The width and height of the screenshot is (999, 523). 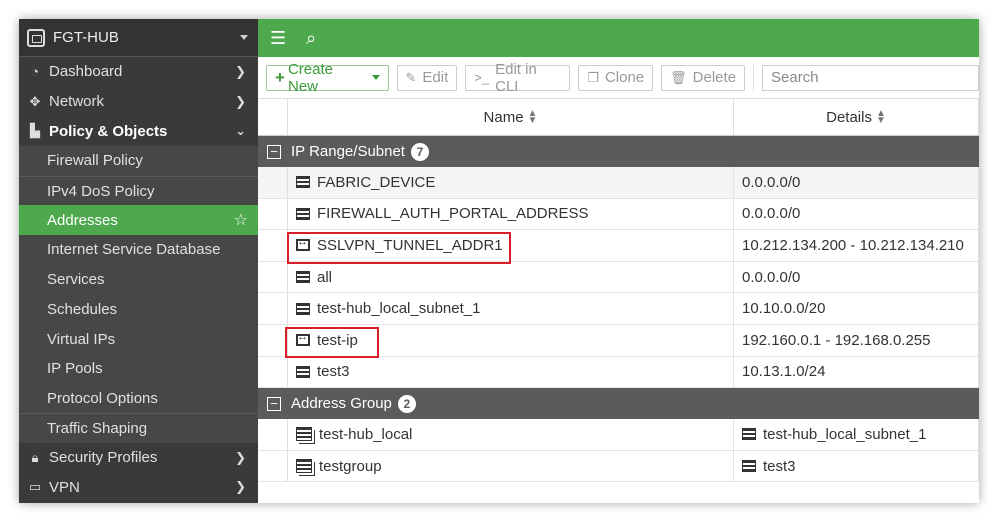 I want to click on clone-icon: ❐, so click(x=593, y=77).